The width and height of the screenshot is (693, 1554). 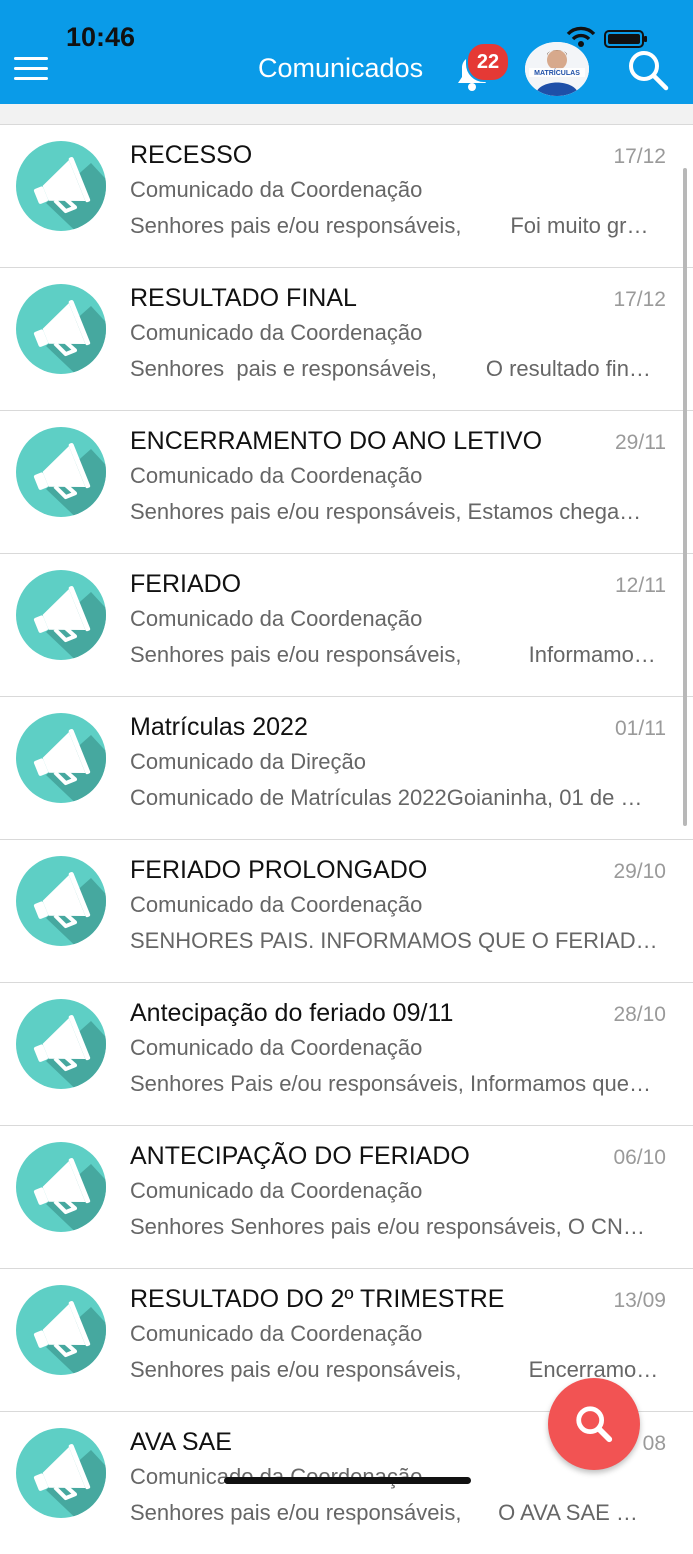 I want to click on menu-button, so click(x=32, y=69).